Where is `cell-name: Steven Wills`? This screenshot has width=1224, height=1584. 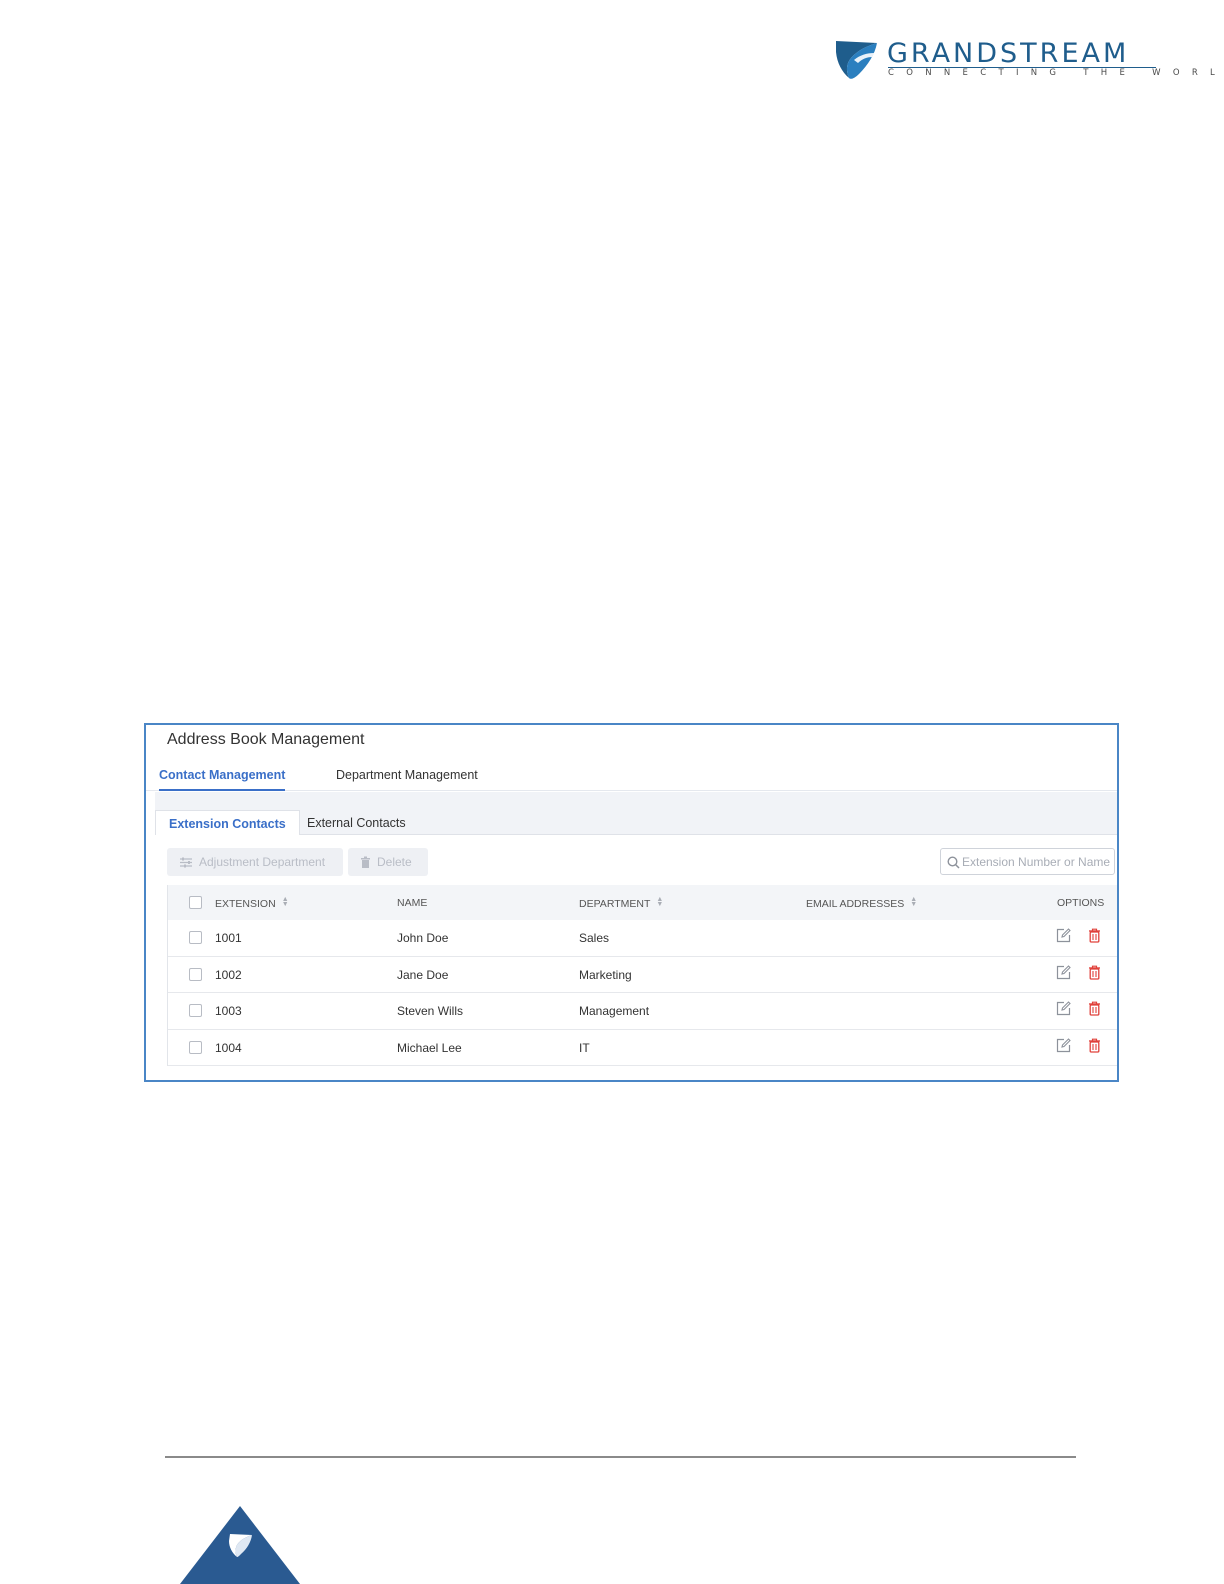
cell-name: Steven Wills is located at coordinates (430, 1011).